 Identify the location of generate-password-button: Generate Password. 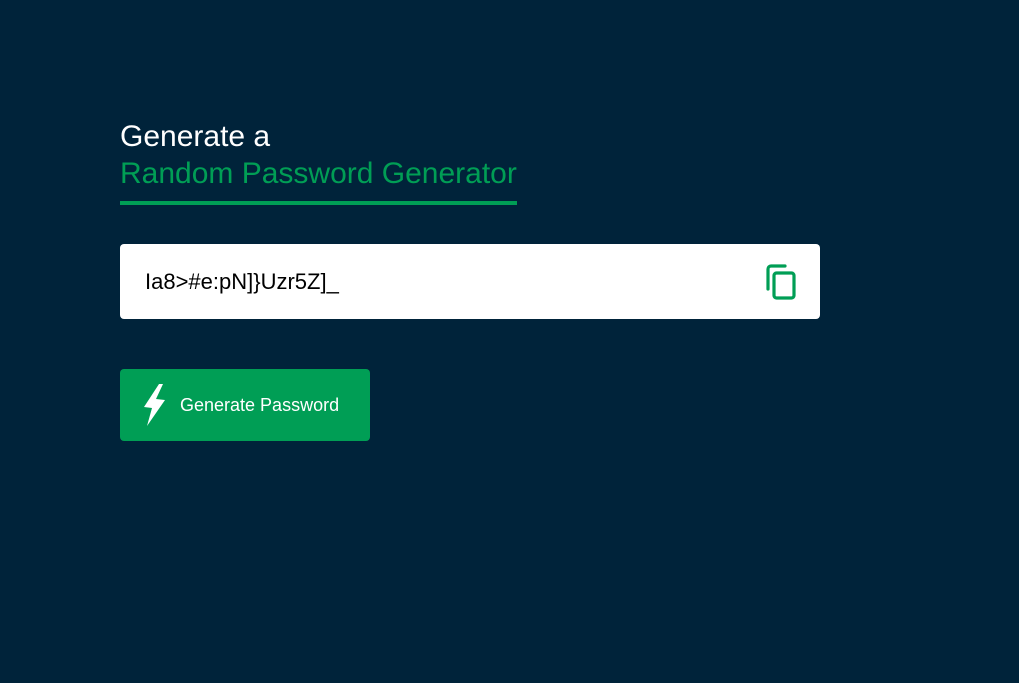
(245, 405).